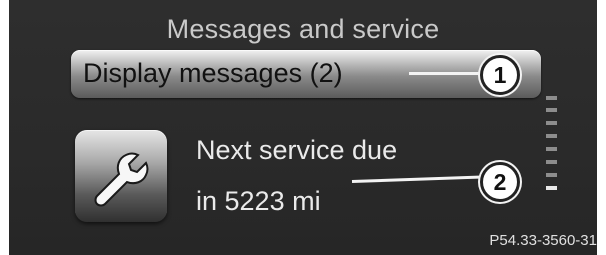 This screenshot has height=255, width=606. Describe the element at coordinates (500, 75) in the screenshot. I see `callout-marker-1: 1` at that location.